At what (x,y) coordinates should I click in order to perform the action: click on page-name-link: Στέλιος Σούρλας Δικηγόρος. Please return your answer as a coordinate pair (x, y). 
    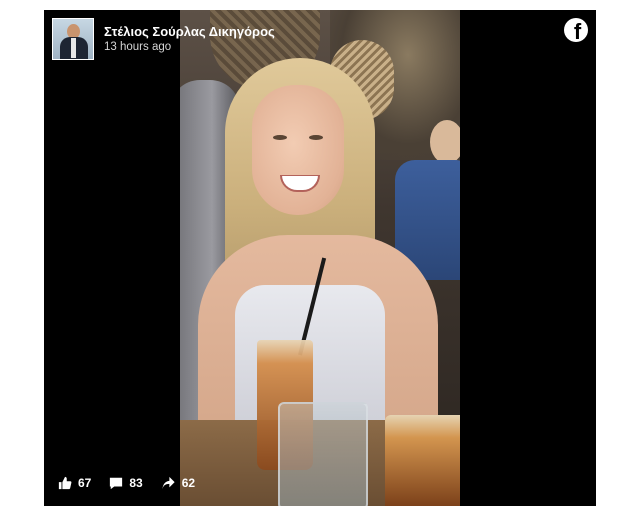
    Looking at the image, I should click on (189, 31).